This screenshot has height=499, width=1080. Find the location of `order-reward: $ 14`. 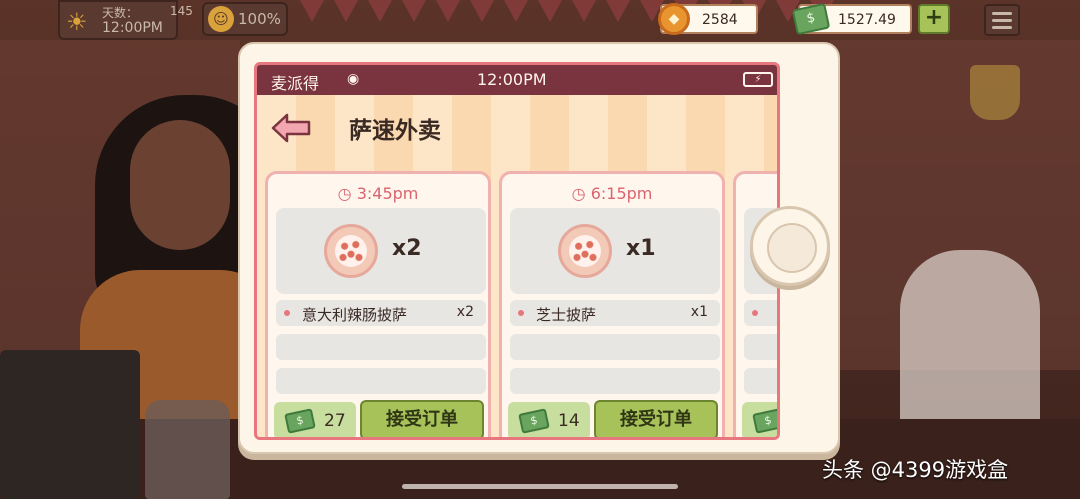

order-reward: $ 14 is located at coordinates (549, 419).